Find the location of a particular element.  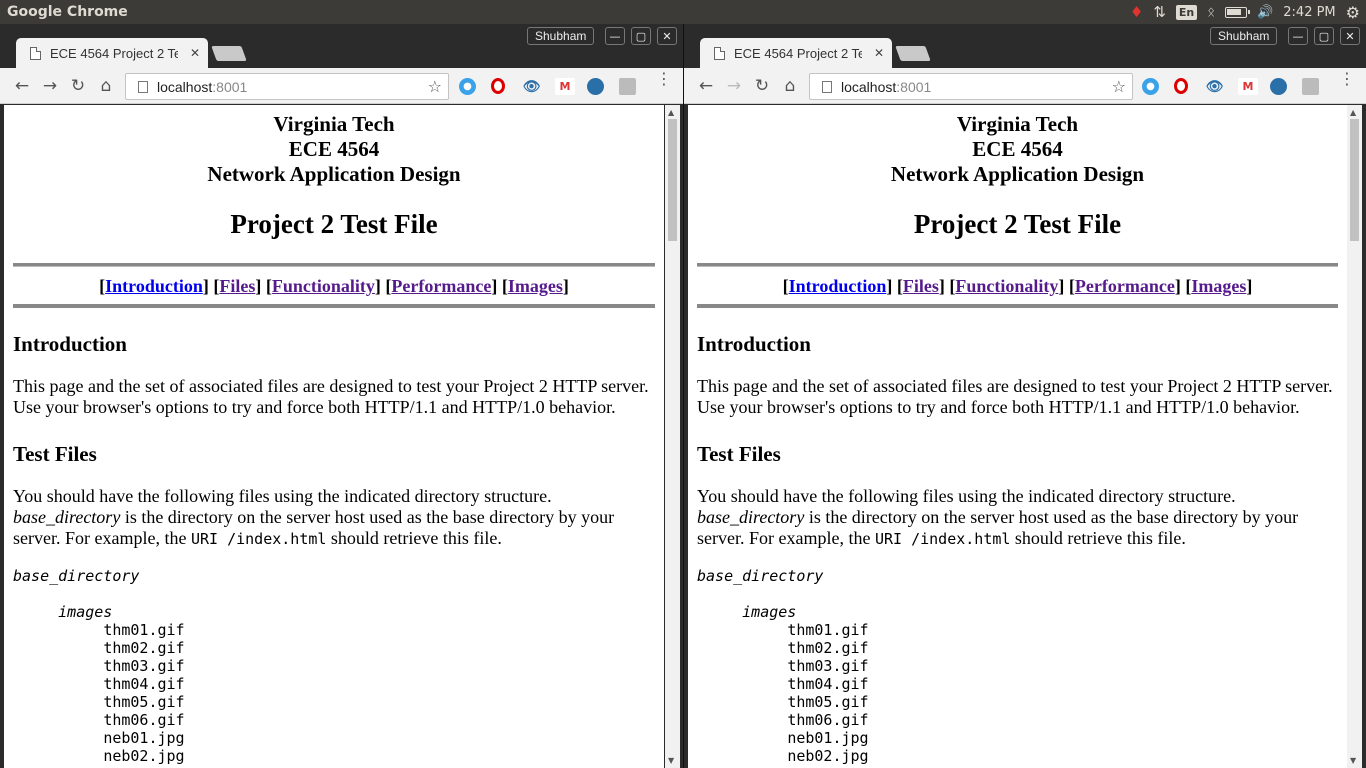

network-icon: ⇅ is located at coordinates (1159, 12).